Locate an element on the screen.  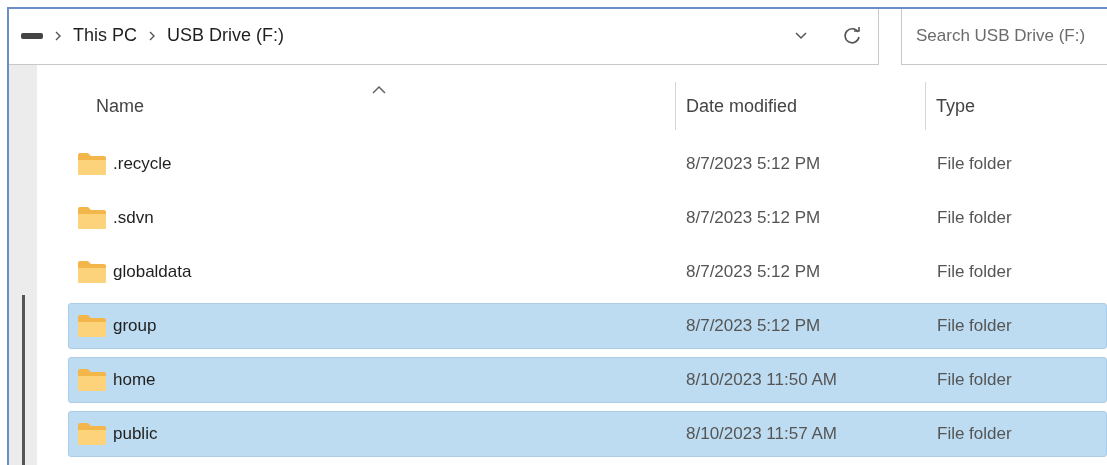
scrollbar-thumb is located at coordinates (23, 380).